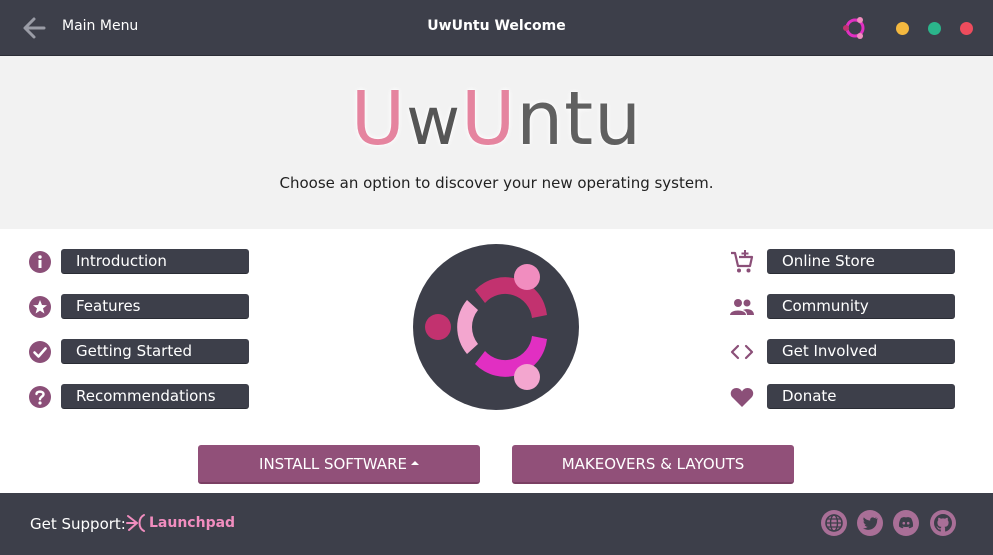  I want to click on twitter-icon, so click(870, 523).